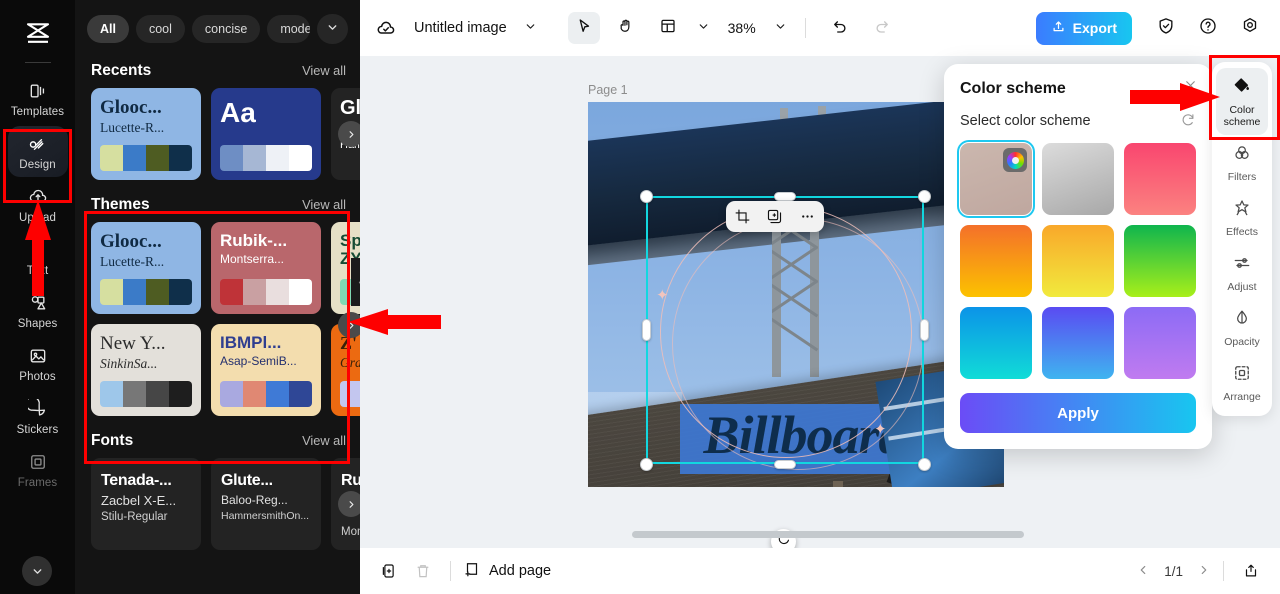 The image size is (1280, 594). Describe the element at coordinates (1204, 571) in the screenshot. I see `next-page-button` at that location.